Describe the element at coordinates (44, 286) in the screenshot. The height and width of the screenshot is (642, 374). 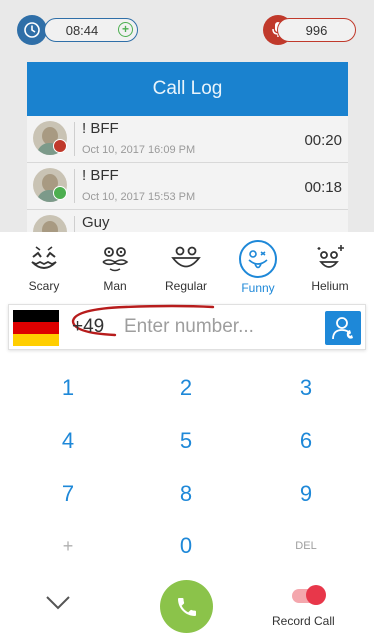
I see `voice-label: Scary` at that location.